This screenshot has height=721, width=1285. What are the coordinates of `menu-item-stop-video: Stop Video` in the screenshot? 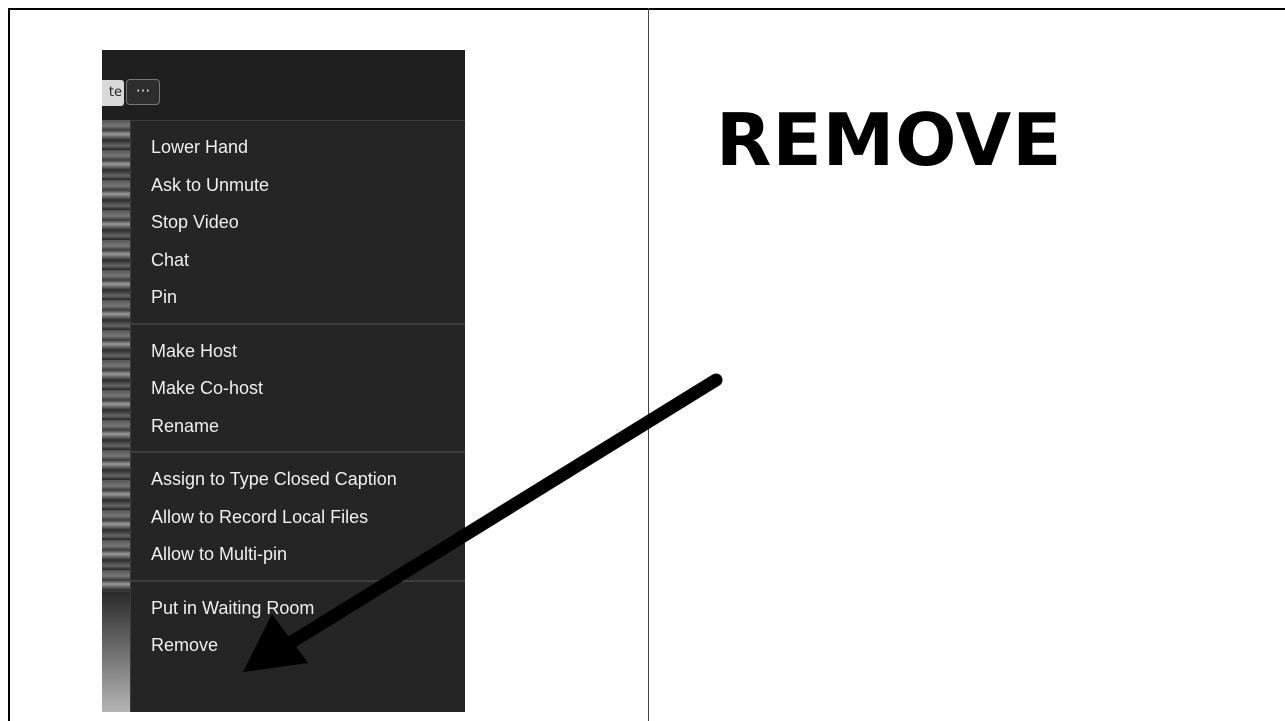 It's located at (298, 223).